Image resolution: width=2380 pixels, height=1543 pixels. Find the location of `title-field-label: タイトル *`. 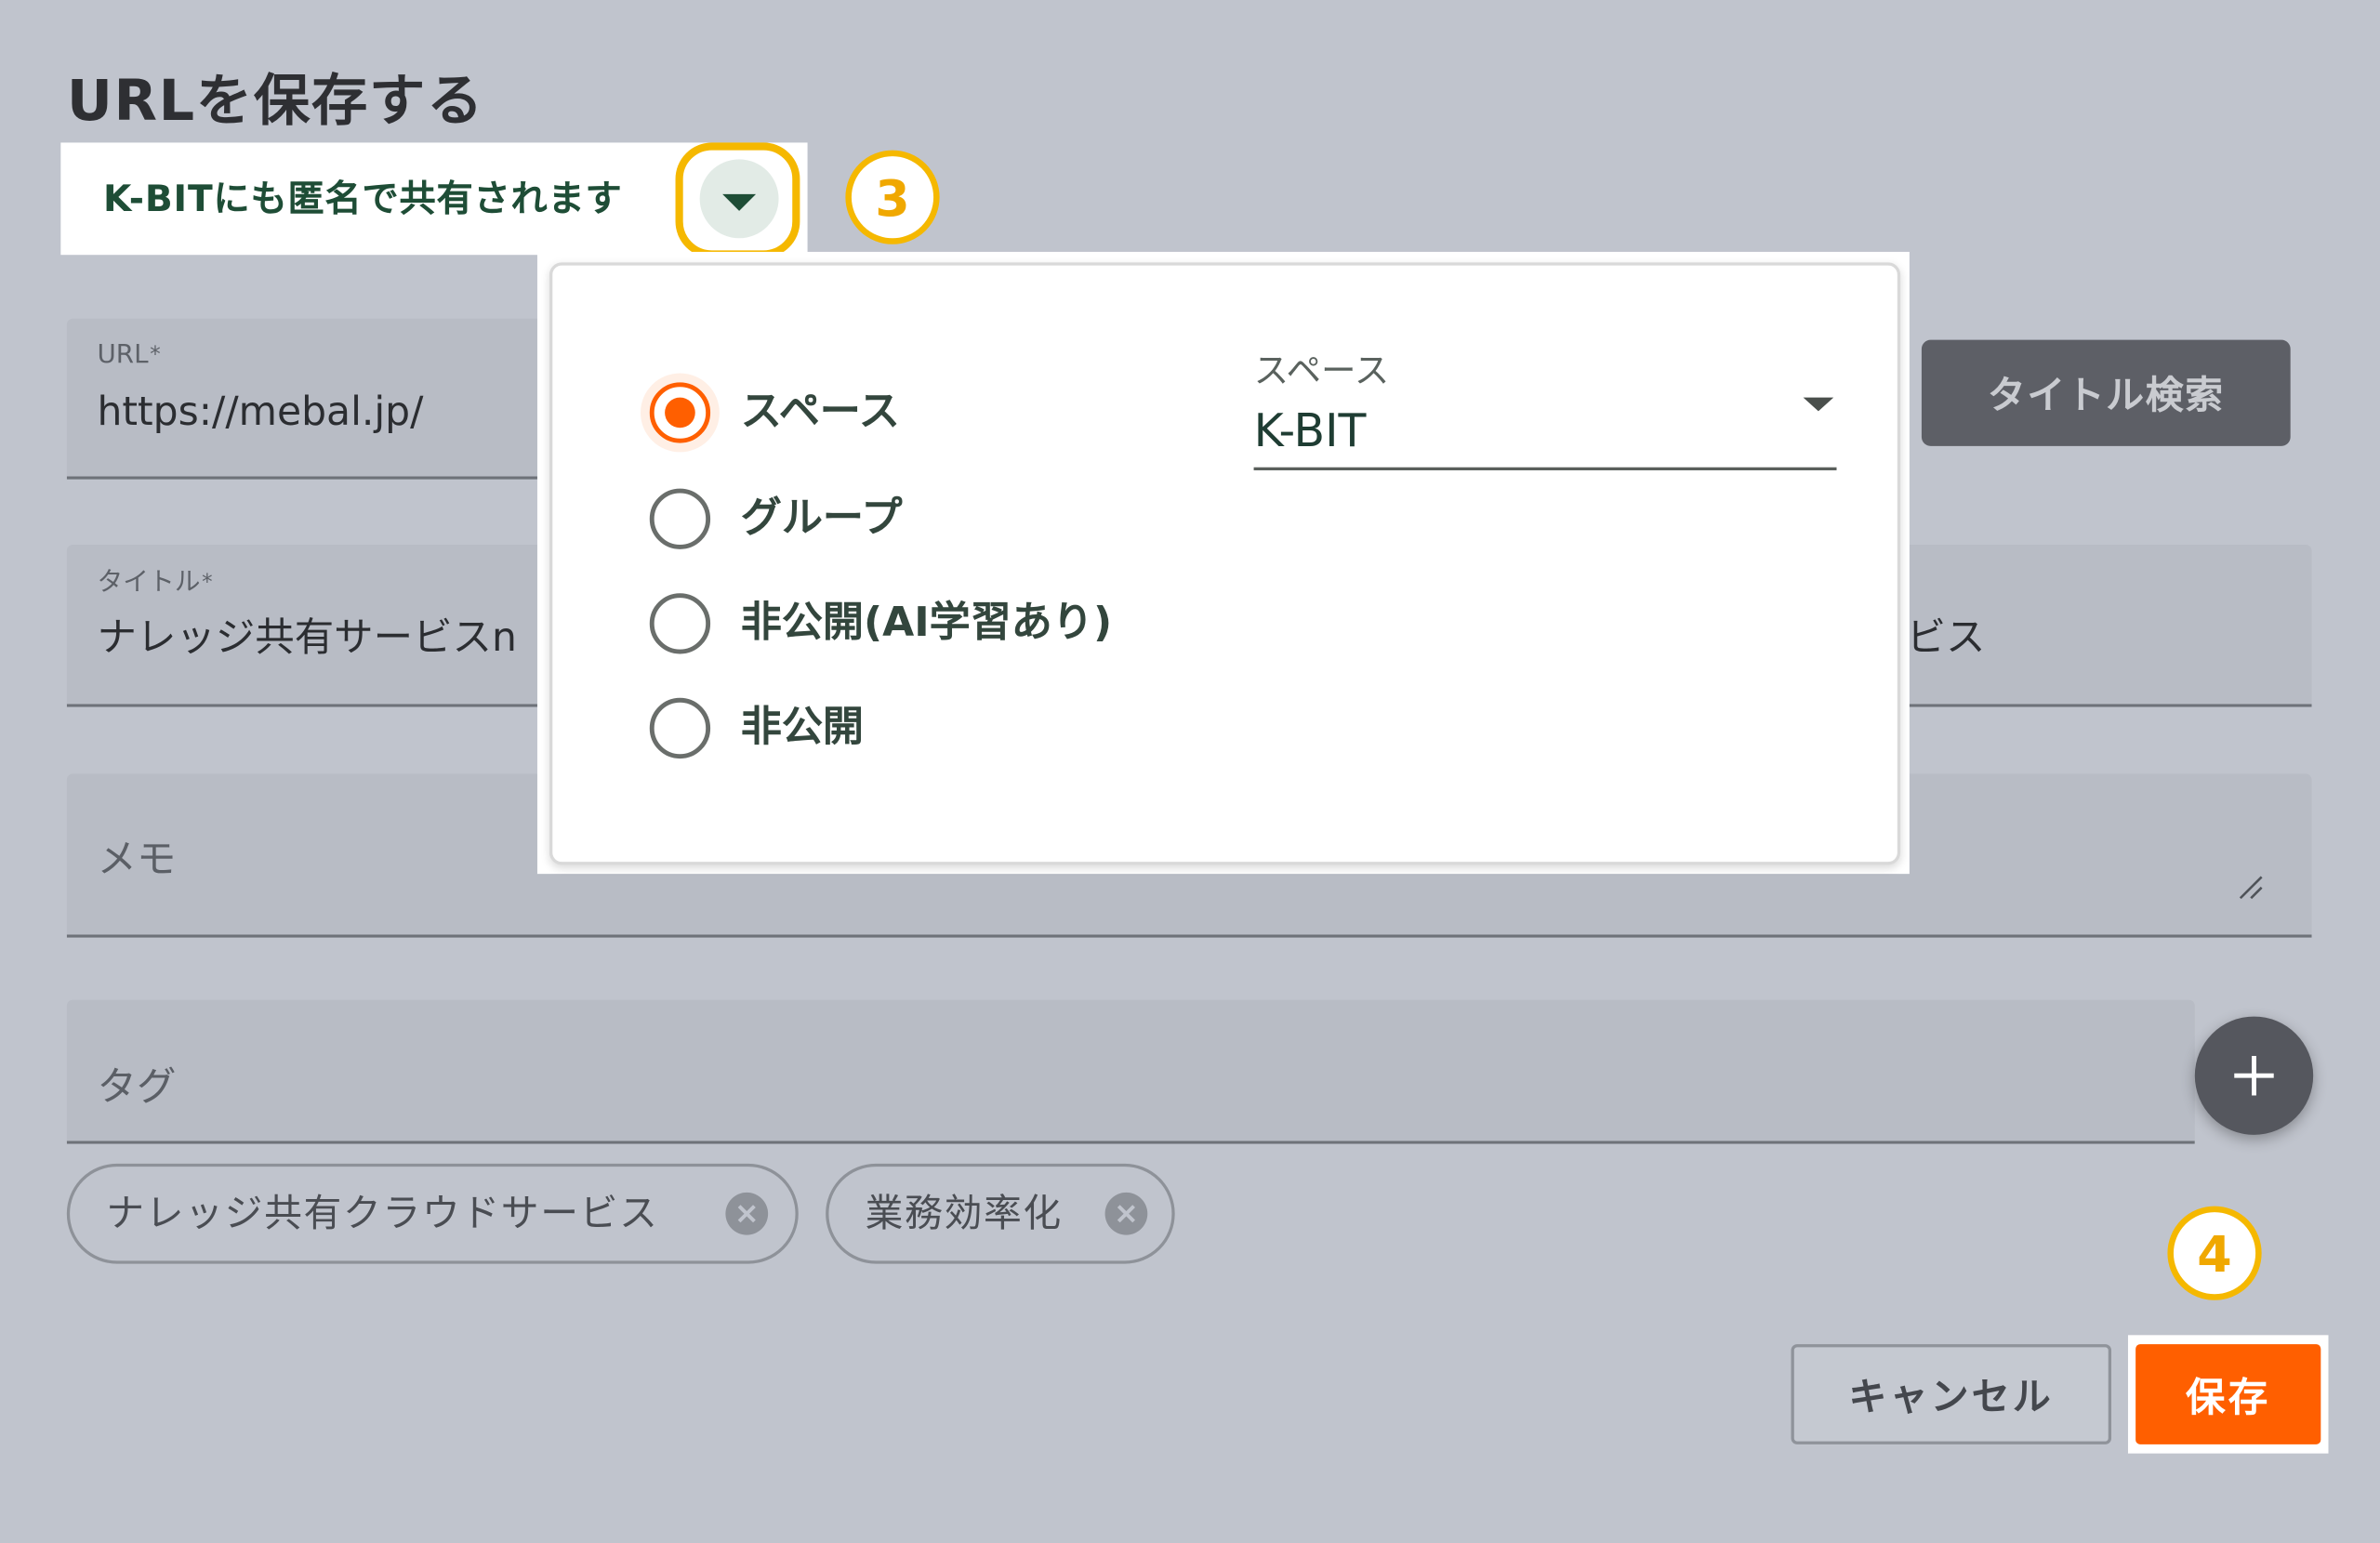

title-field-label: タイトル * is located at coordinates (154, 582).